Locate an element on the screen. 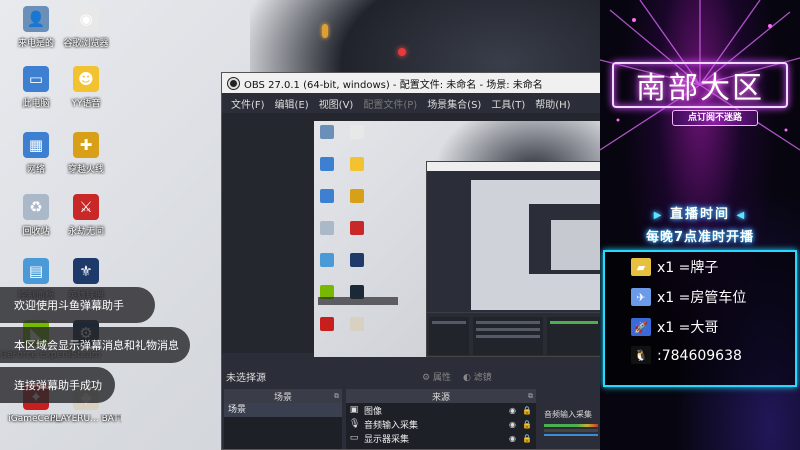 Image resolution: width=800 pixels, height=450 pixels. wallpaper-figure is located at coordinates (325, 31).